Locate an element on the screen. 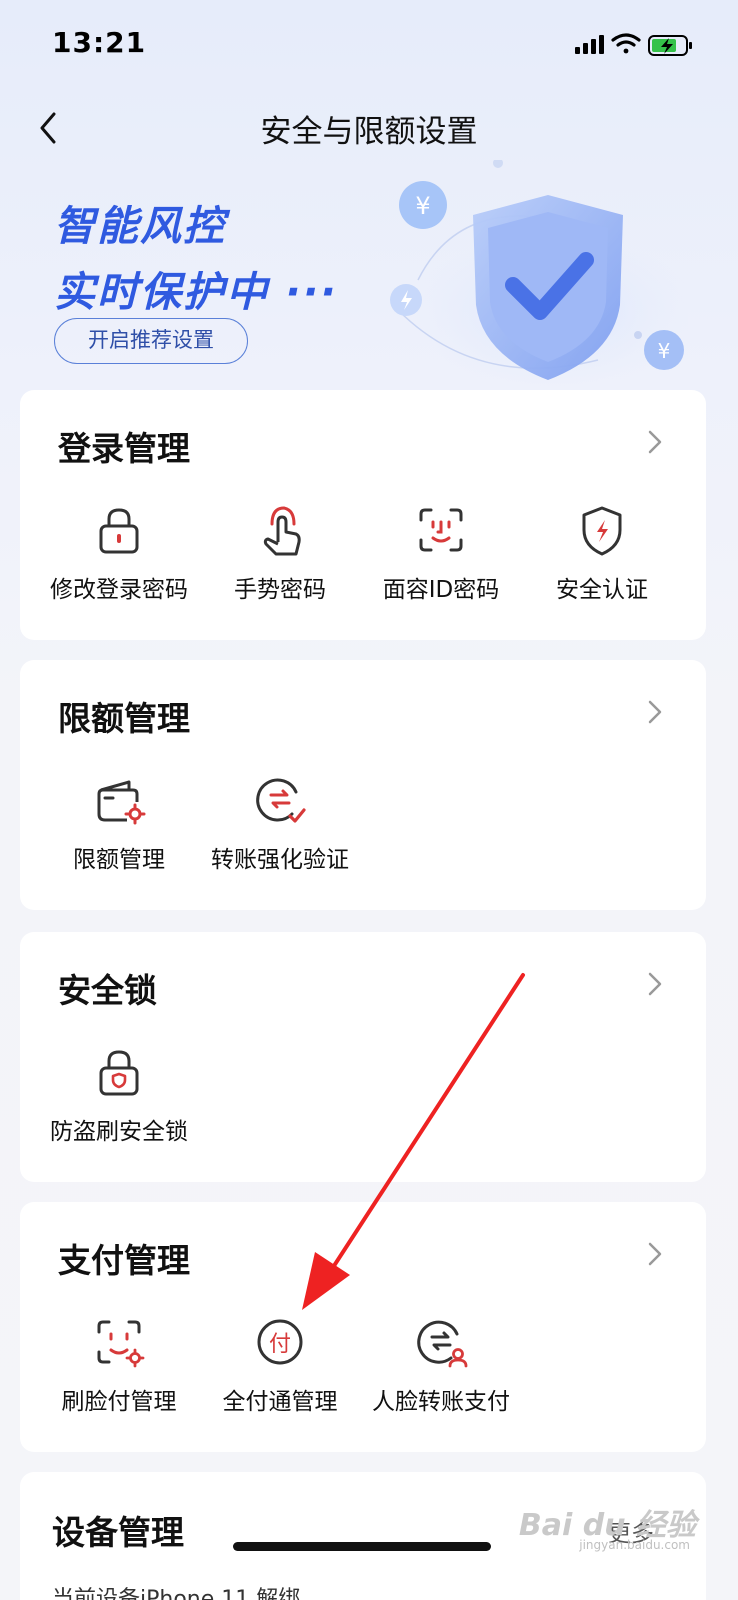 The height and width of the screenshot is (1600, 738). status-icons is located at coordinates (635, 47).